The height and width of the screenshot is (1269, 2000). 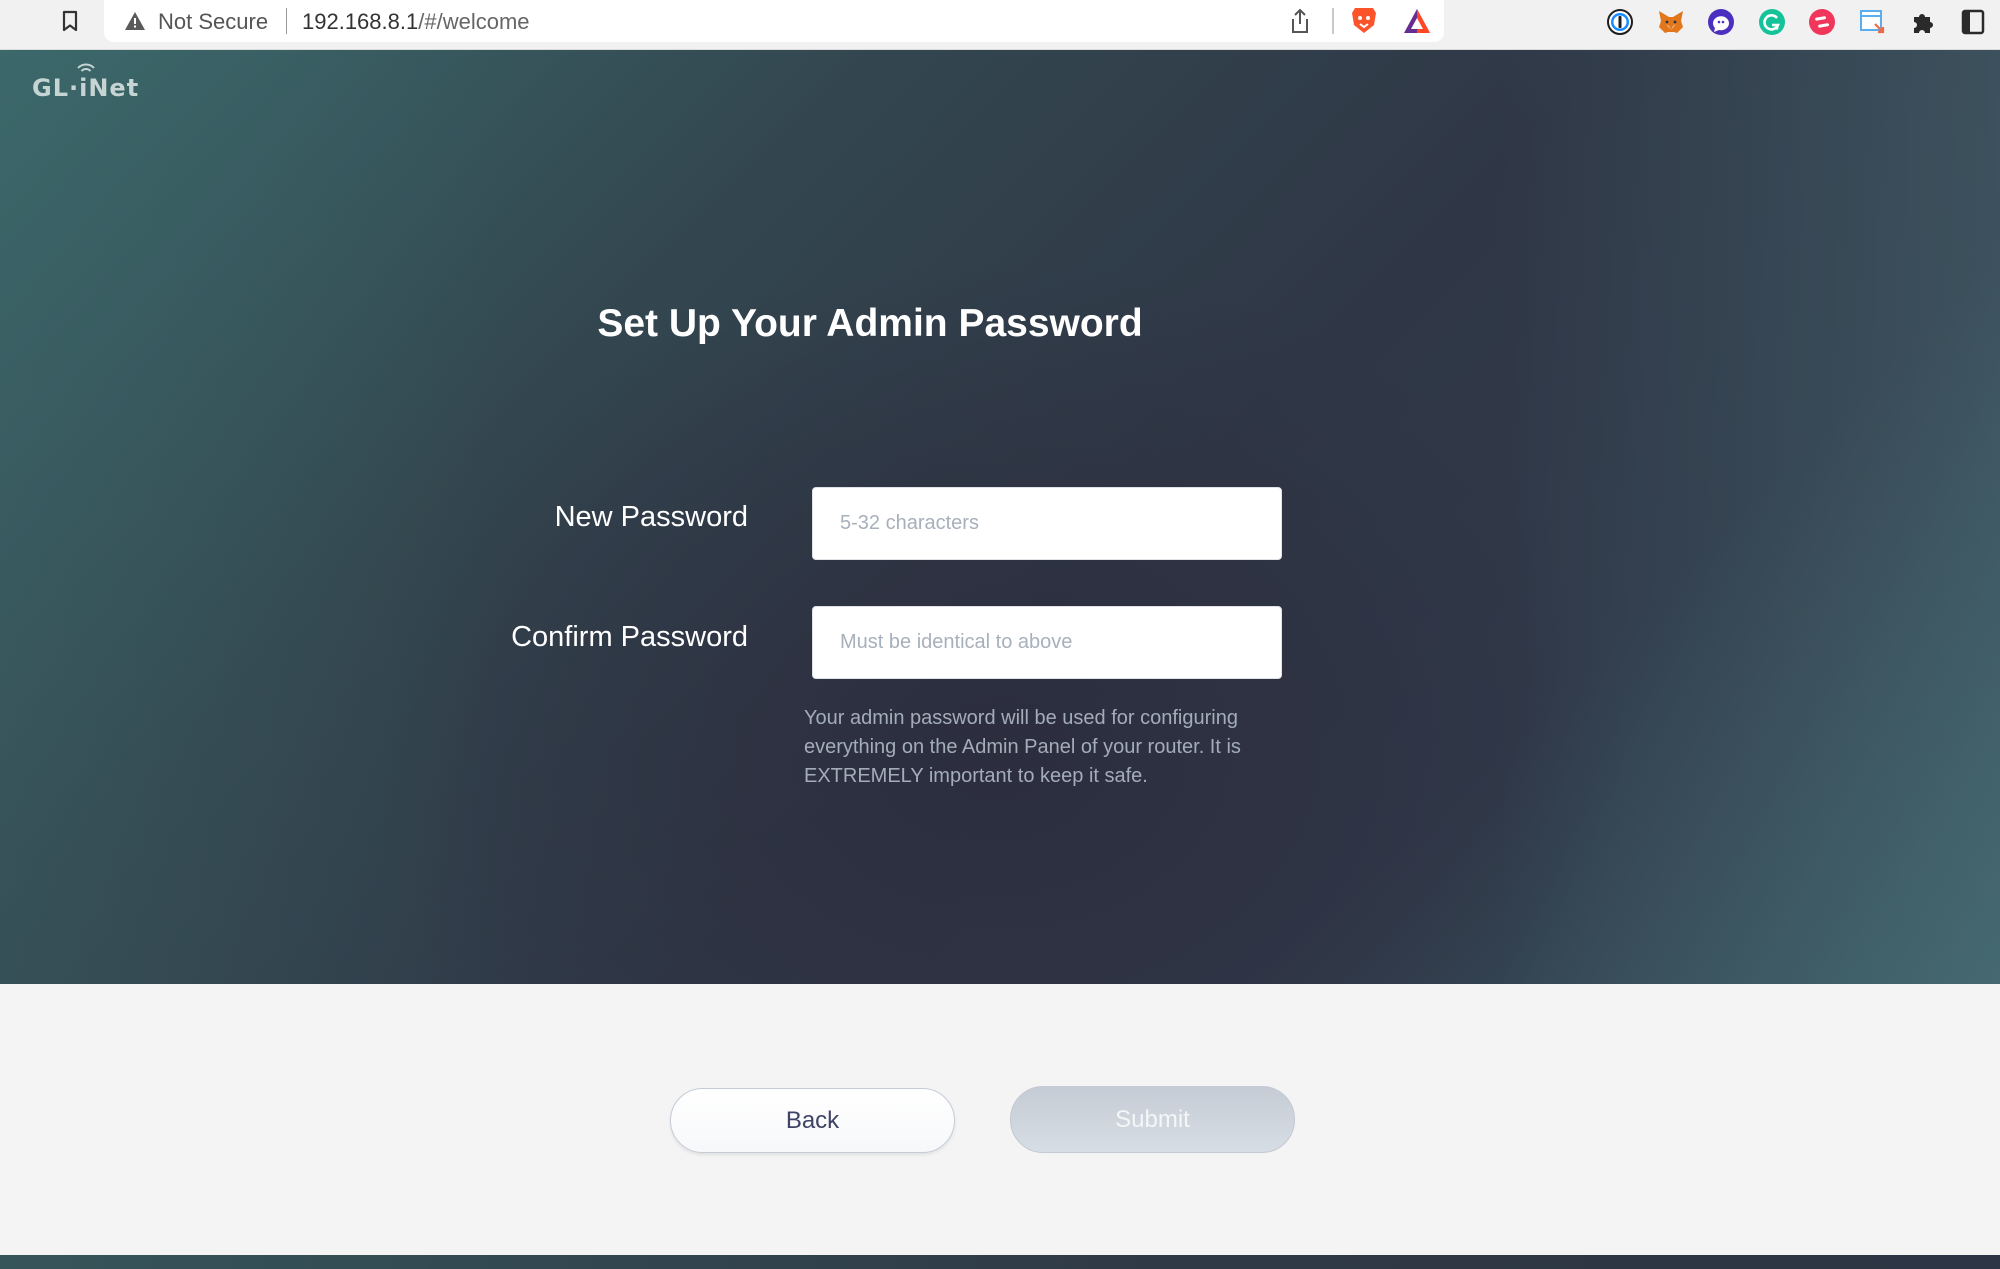 What do you see at coordinates (1047, 523) in the screenshot?
I see `new-password-input` at bounding box center [1047, 523].